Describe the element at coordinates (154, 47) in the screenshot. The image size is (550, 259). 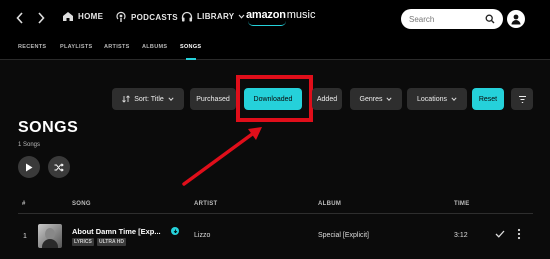
I see `tab-albums: ALBUMS` at that location.